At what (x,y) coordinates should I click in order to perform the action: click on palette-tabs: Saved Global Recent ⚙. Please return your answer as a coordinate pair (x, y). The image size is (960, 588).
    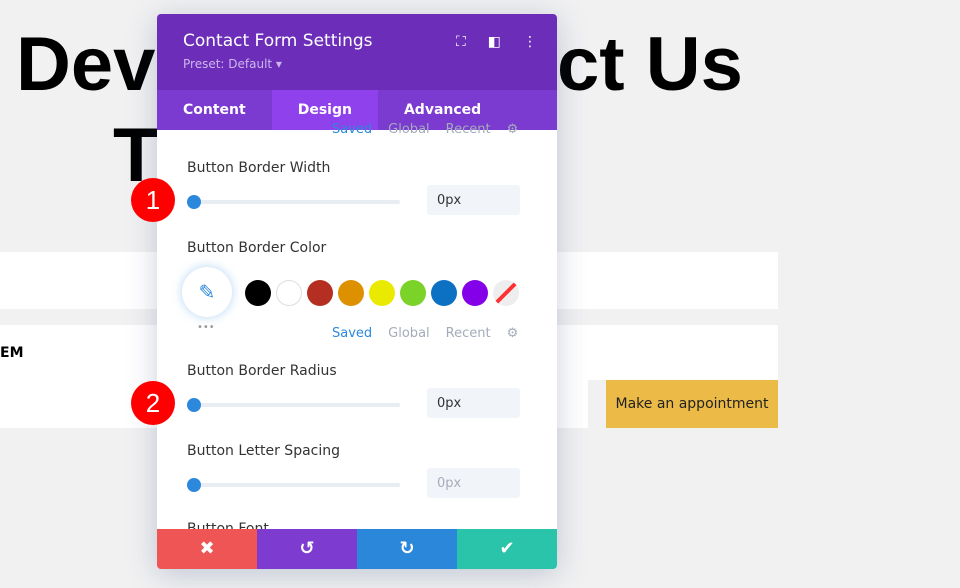
    Looking at the image, I should click on (425, 333).